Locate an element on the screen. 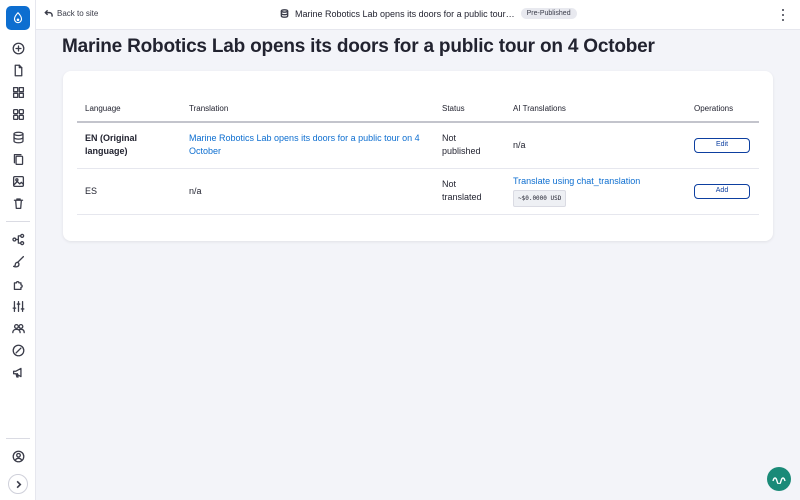  status-cell: Not published is located at coordinates (469, 145).